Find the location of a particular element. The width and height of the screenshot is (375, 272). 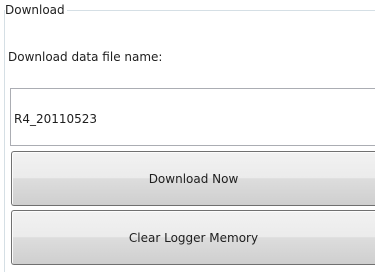

clear-logger-memory-label: Clear Logger Memory is located at coordinates (193, 237).